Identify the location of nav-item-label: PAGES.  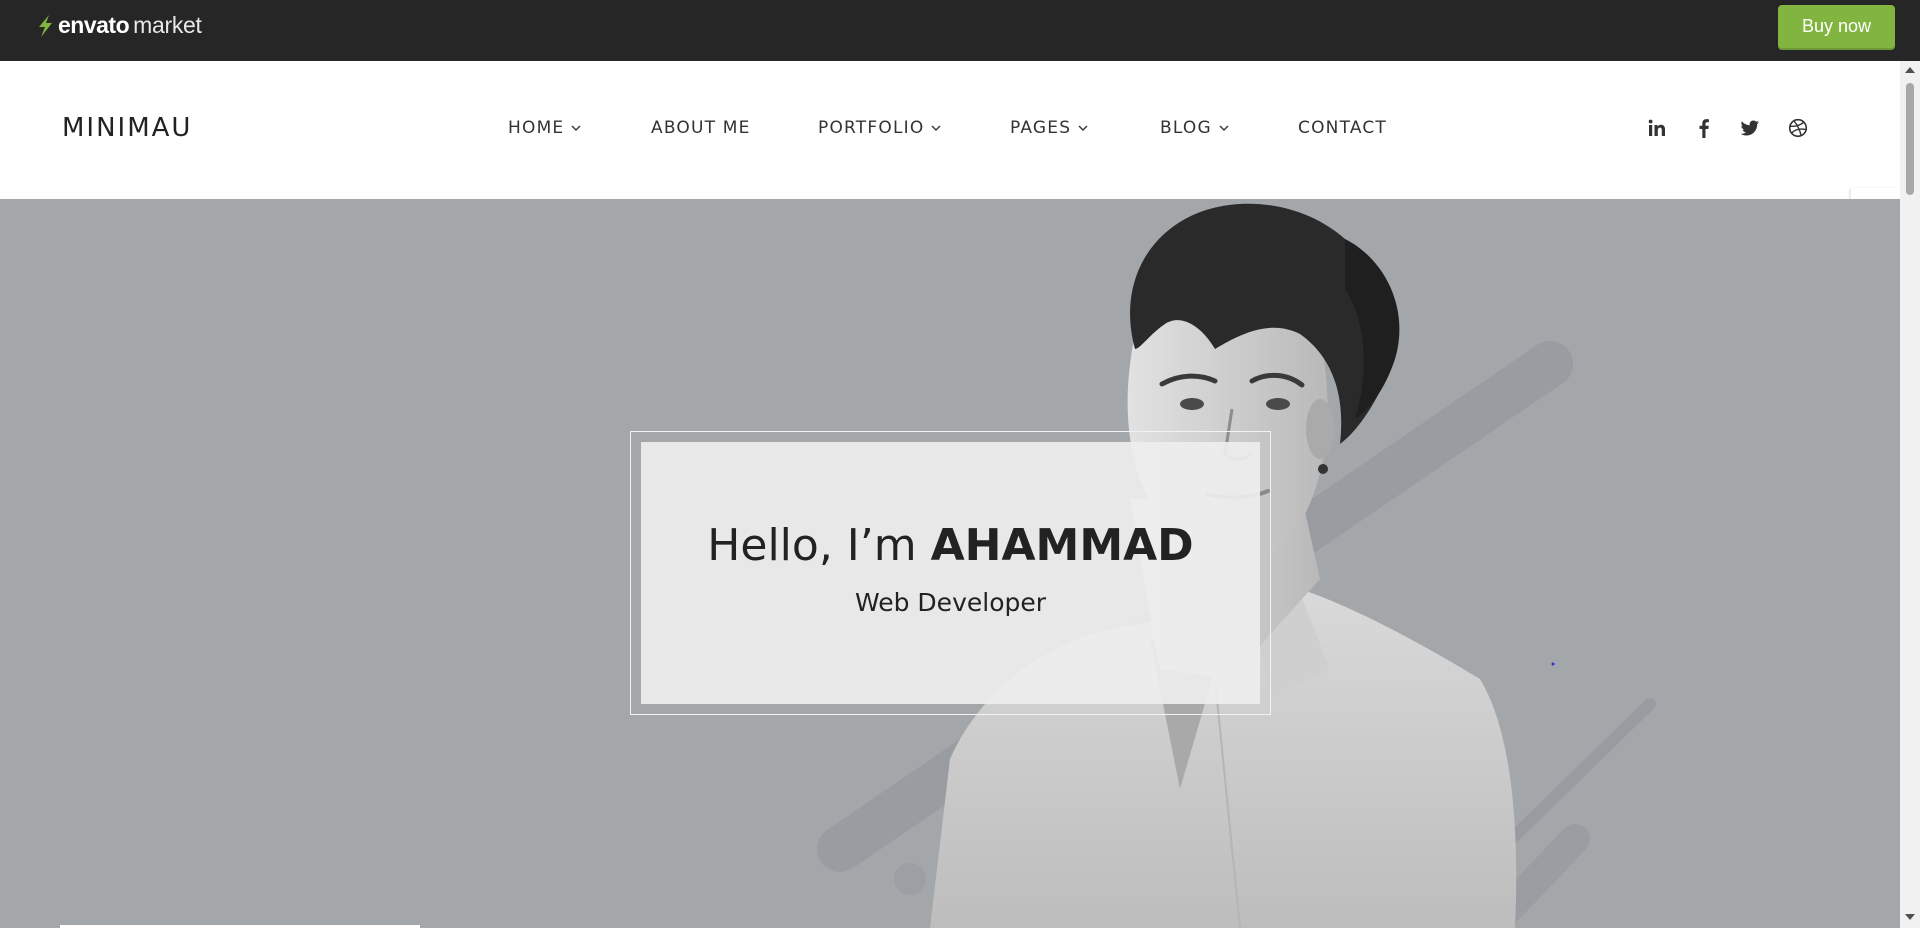
(1041, 128).